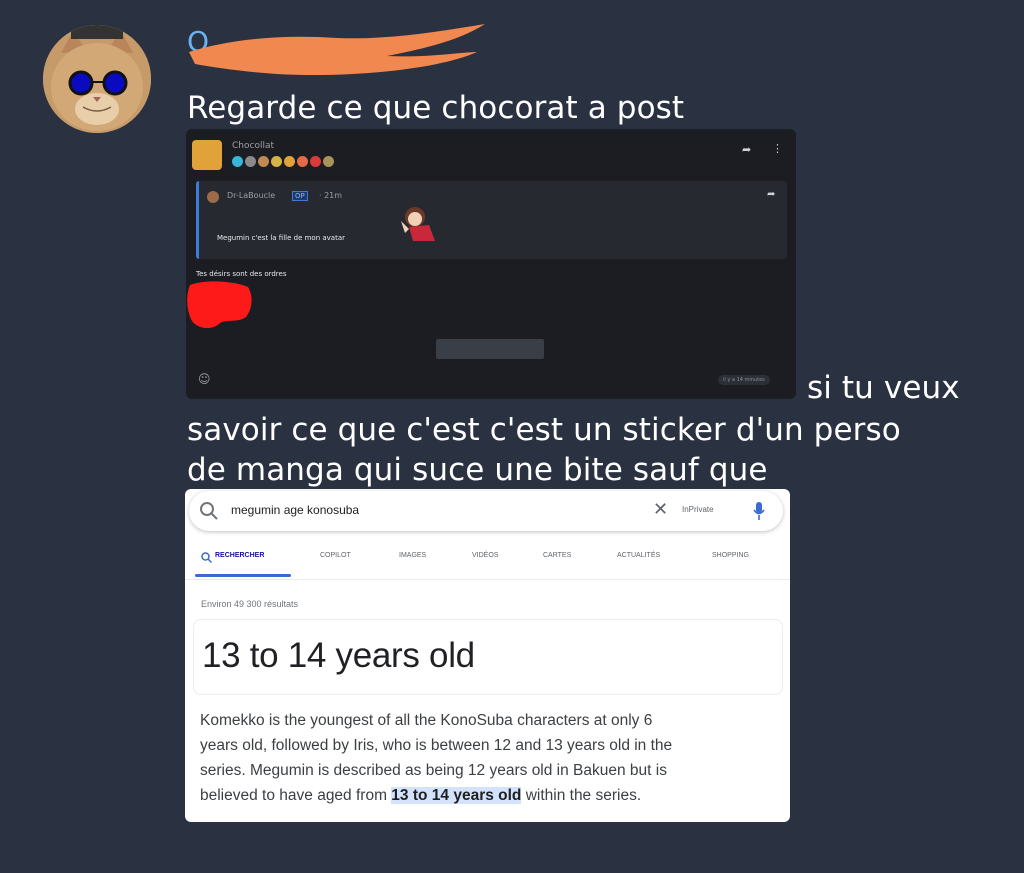  Describe the element at coordinates (456, 795) in the screenshot. I see `snippet-highlight: 13 to 14 years old` at that location.